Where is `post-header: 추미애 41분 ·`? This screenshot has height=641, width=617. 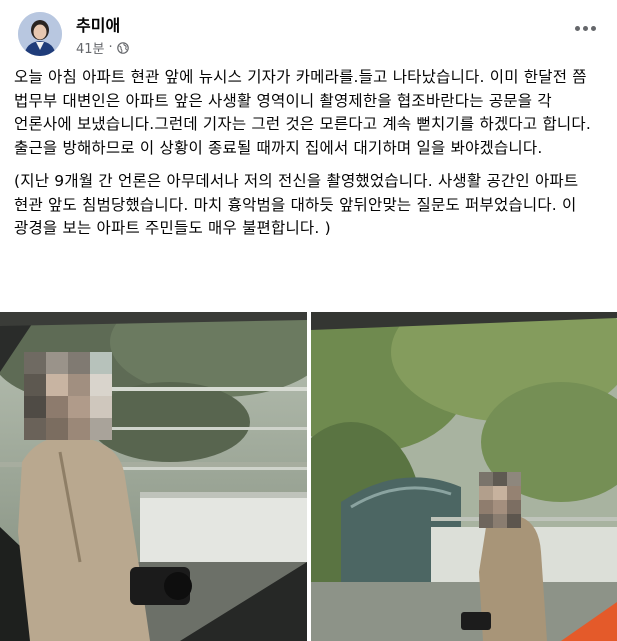
post-header: 추미애 41분 · is located at coordinates (309, 34).